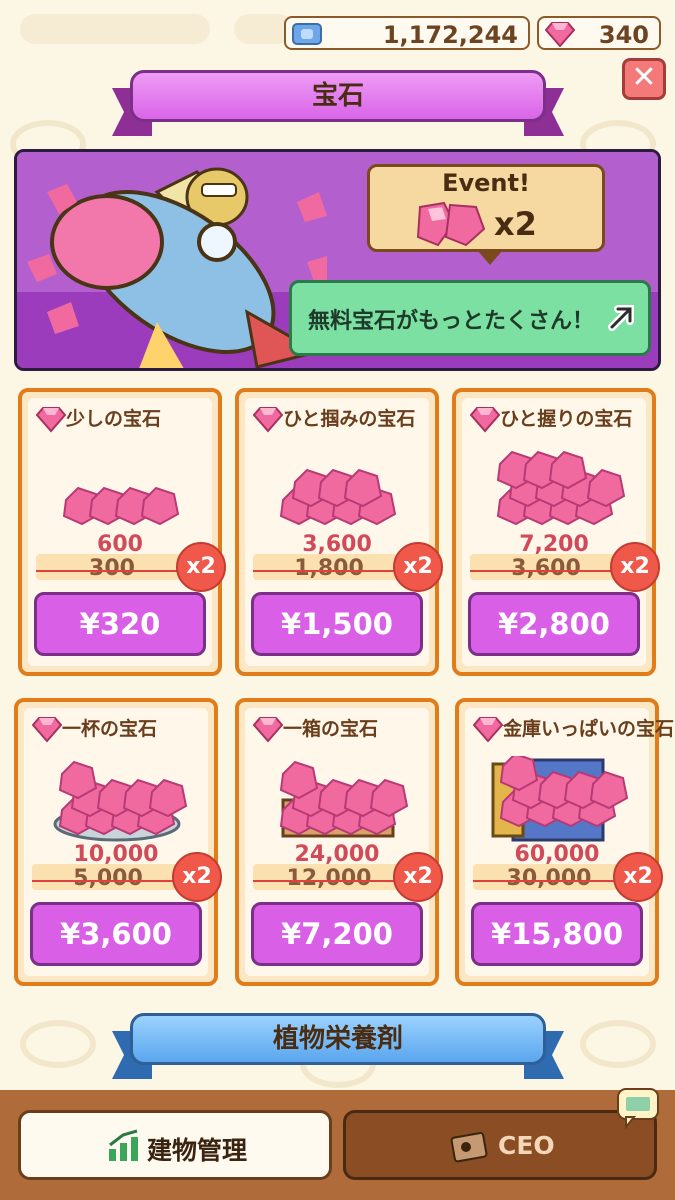 The image size is (675, 1200). Describe the element at coordinates (349, 419) in the screenshot. I see `offer-title: ひと掴みの宝石` at that location.